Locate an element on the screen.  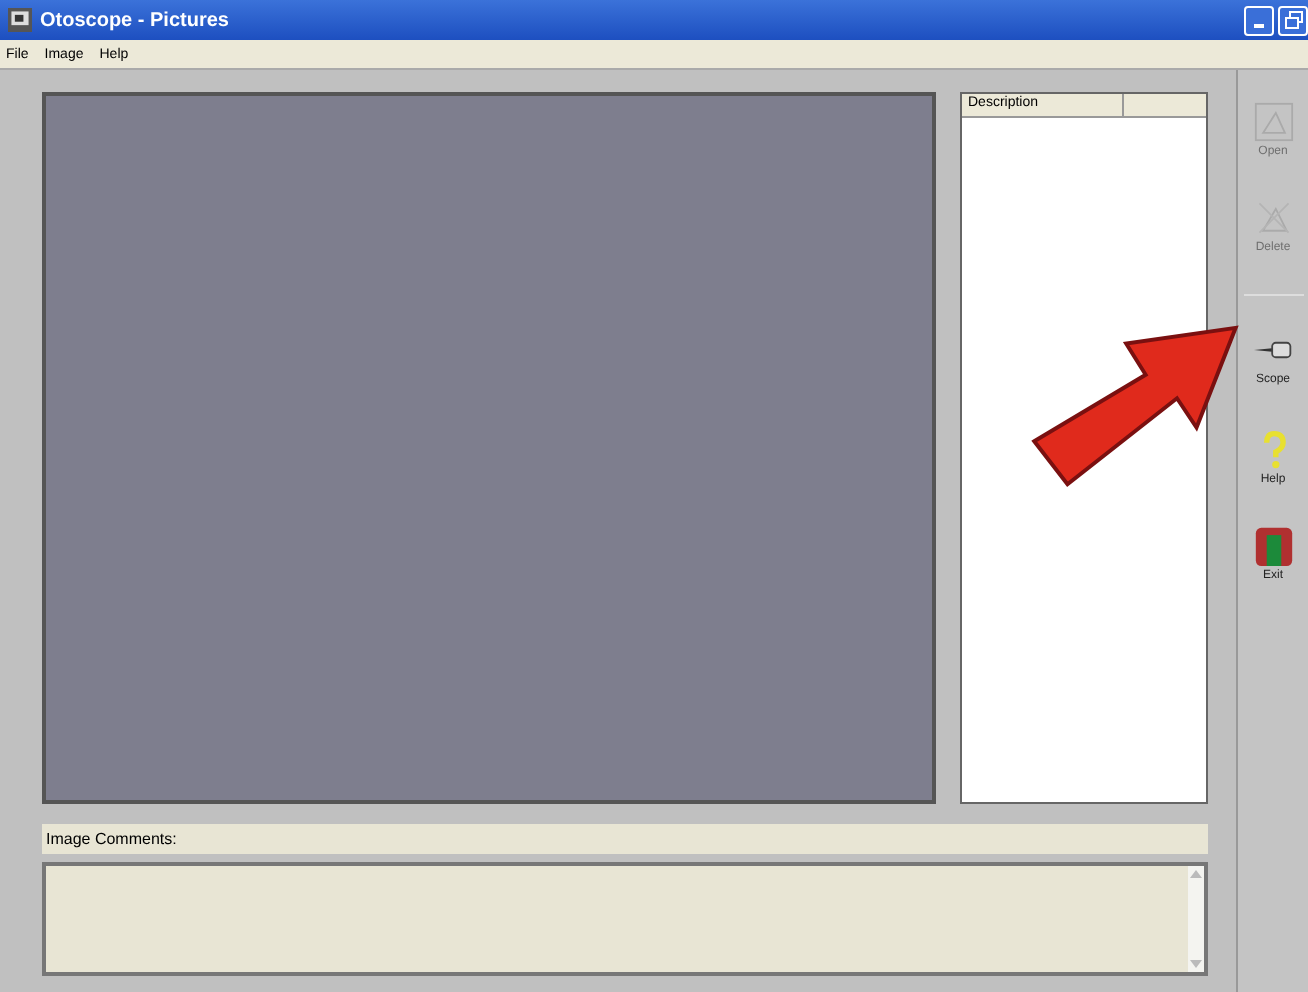
minimize-button is located at coordinates (1259, 20).